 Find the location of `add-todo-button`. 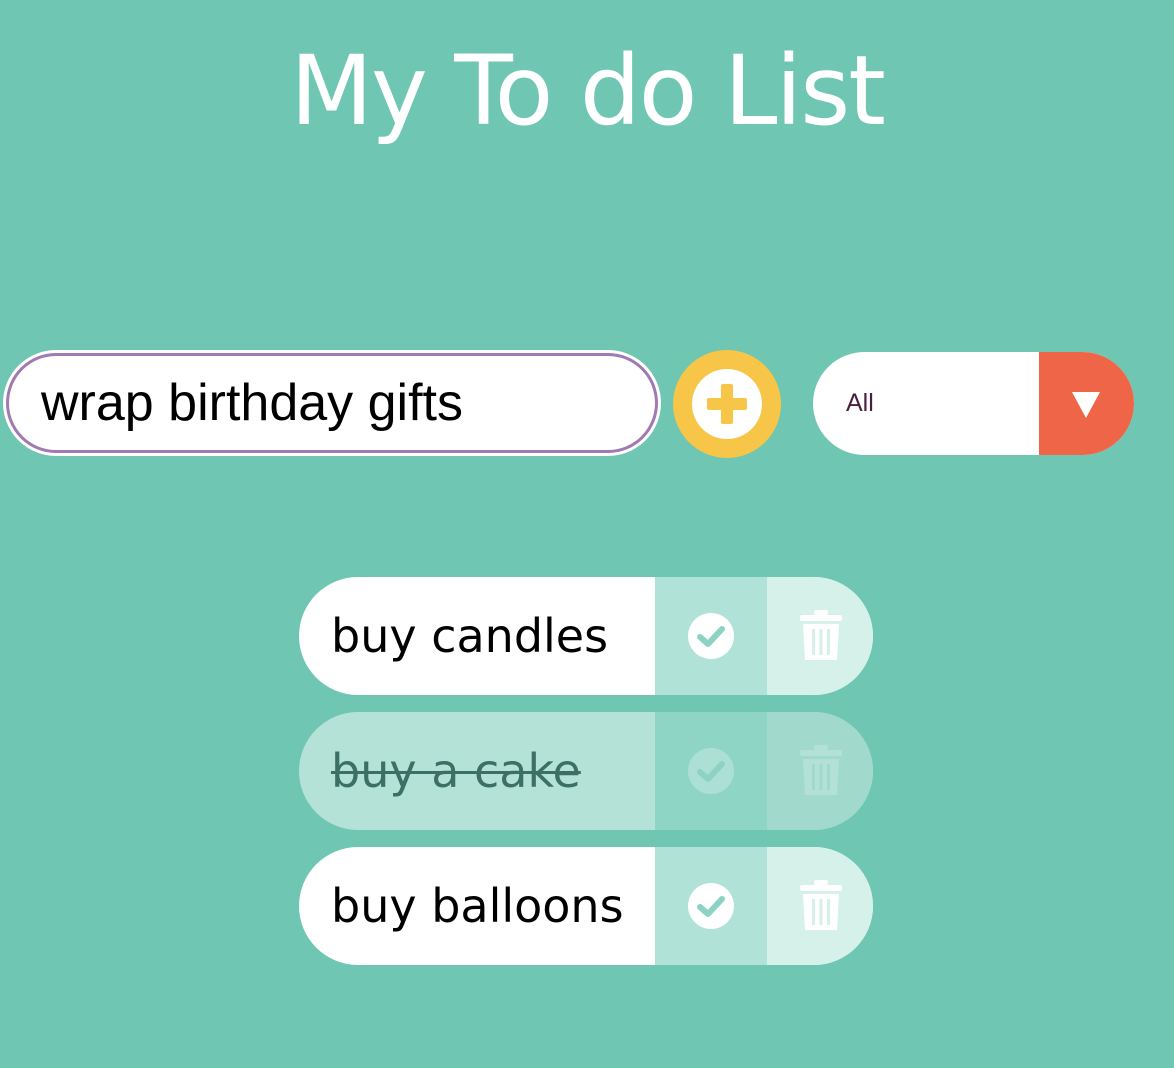

add-todo-button is located at coordinates (727, 404).